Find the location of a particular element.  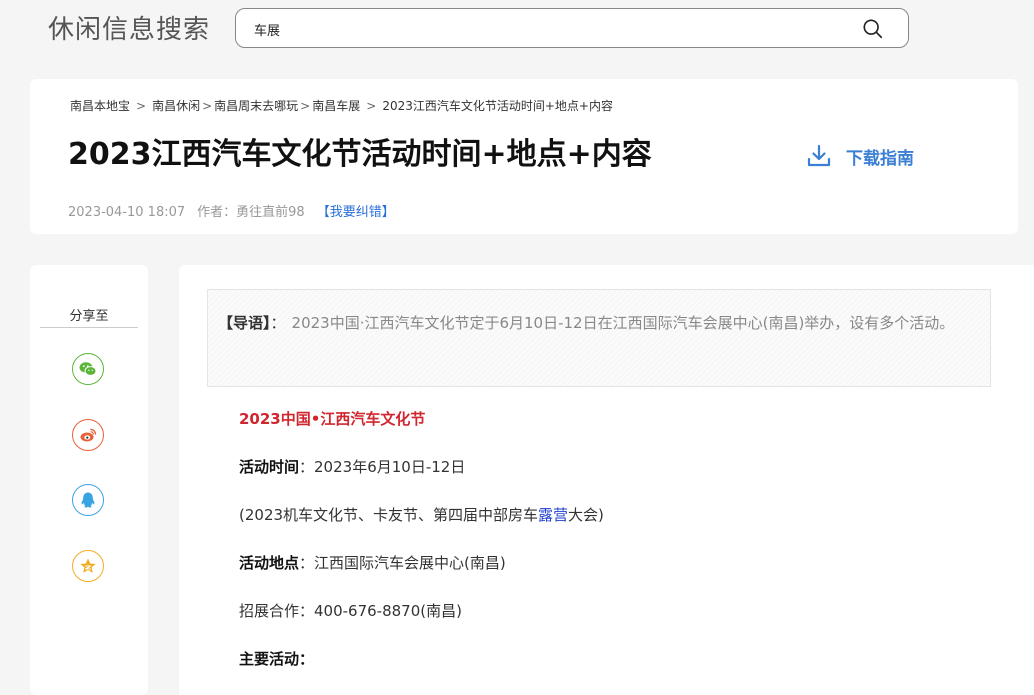

download-guide-button: 下载指南 is located at coordinates (860, 156).